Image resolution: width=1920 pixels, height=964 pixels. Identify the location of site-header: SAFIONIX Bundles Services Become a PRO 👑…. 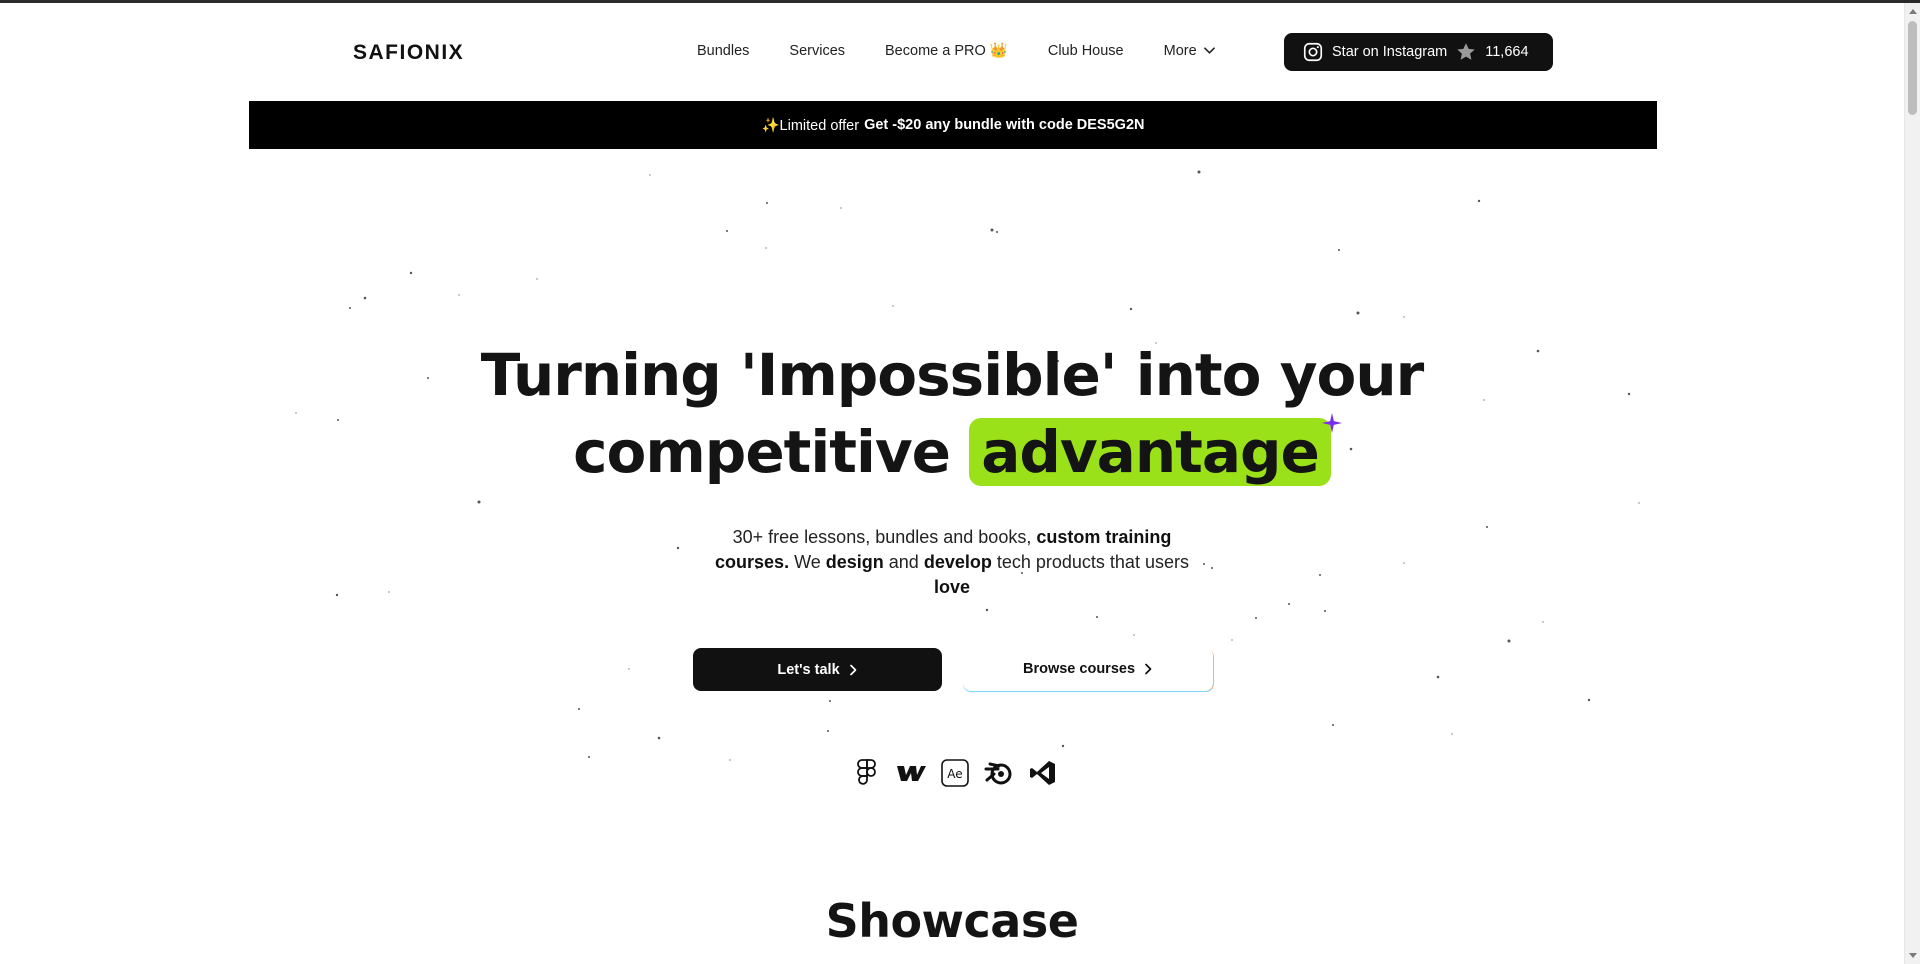
(952, 52).